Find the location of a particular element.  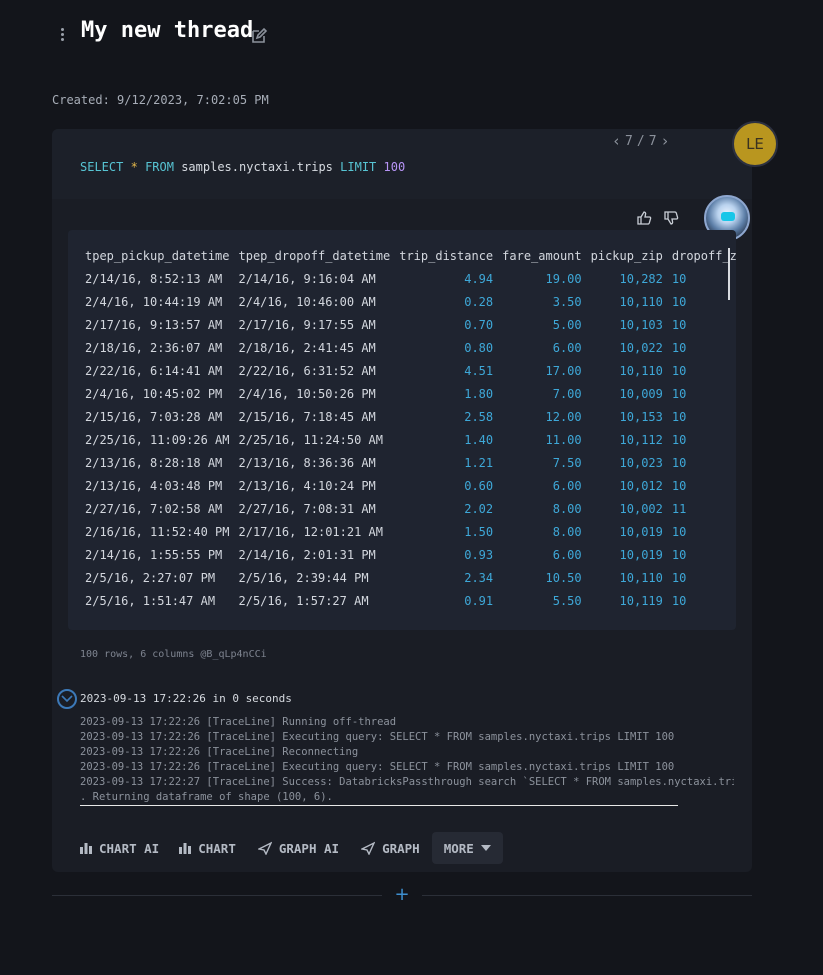

table-cell: 2/27/16, 7:08:31 AM is located at coordinates (307, 508).